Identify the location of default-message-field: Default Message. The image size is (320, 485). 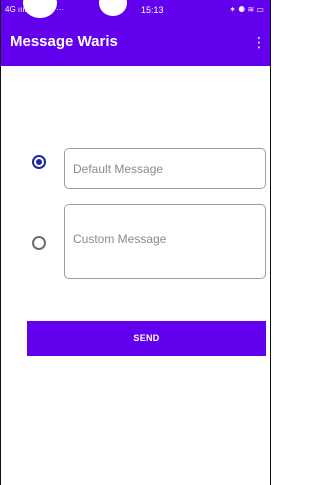
(165, 168).